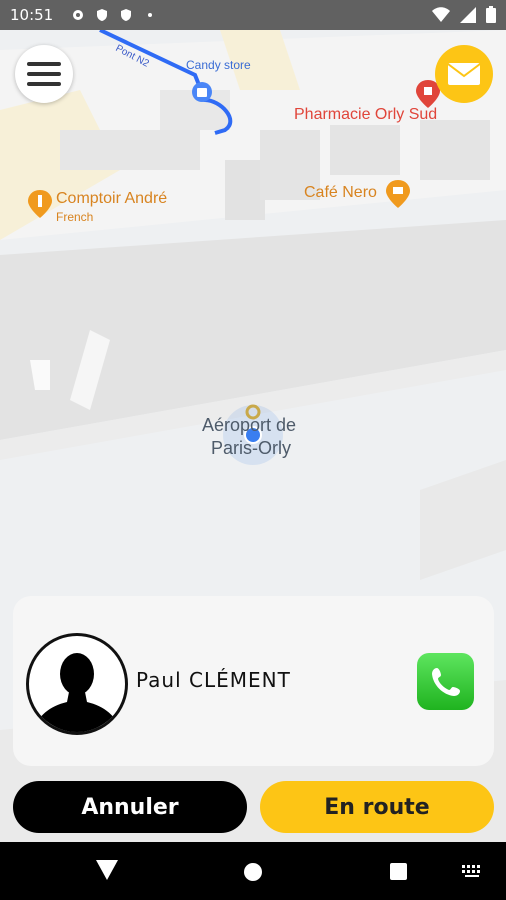 The width and height of the screenshot is (506, 900). I want to click on keyboard-icon, so click(472, 871).